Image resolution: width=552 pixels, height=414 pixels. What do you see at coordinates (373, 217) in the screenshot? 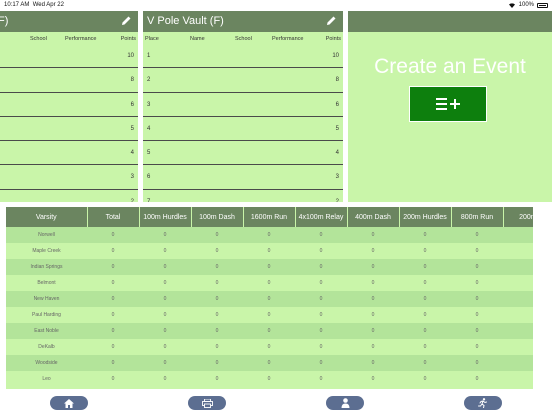
I see `column-header: 400m Dash` at bounding box center [373, 217].